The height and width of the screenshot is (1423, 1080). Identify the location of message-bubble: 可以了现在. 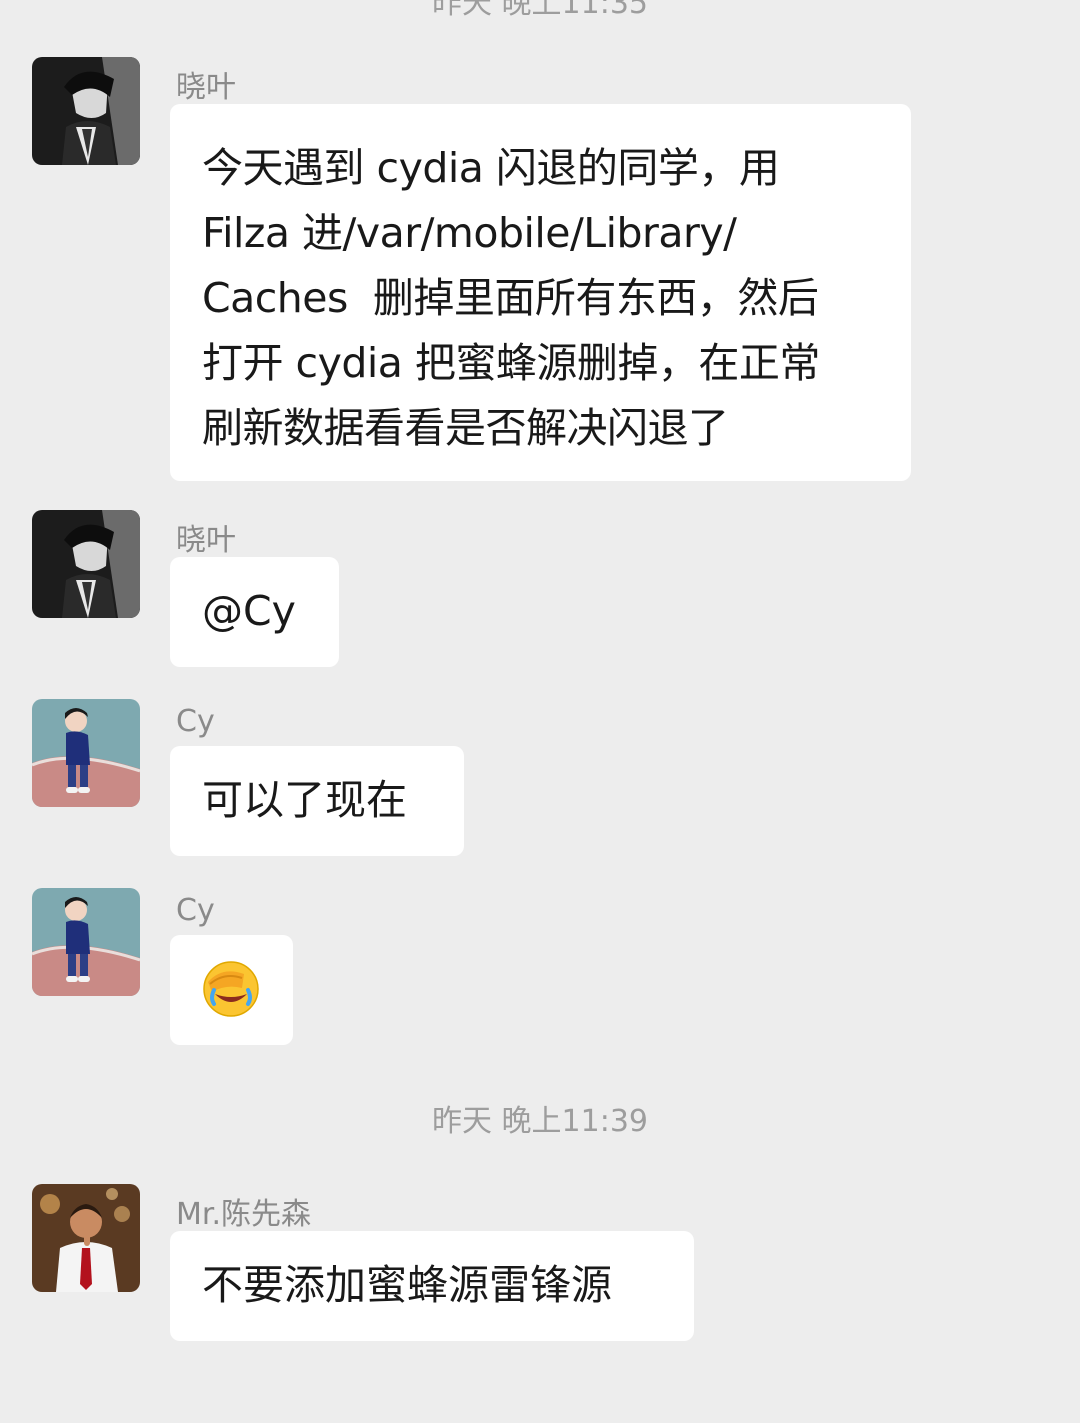
(317, 801).